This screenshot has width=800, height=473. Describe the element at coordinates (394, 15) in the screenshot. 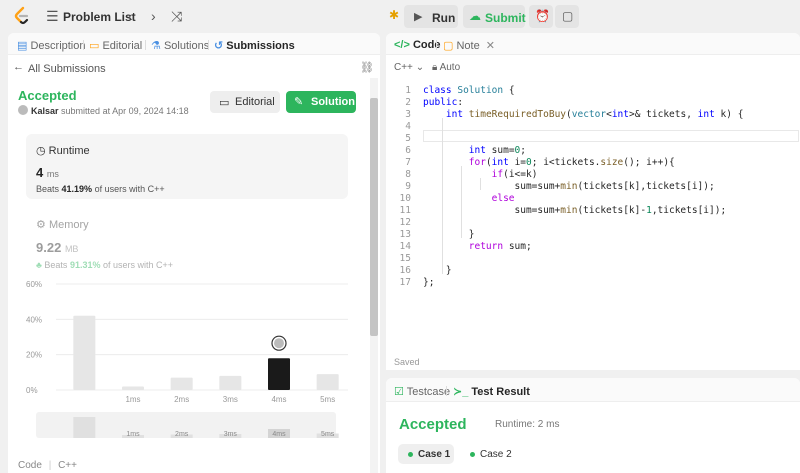

I see `bug-icon: ✱` at that location.